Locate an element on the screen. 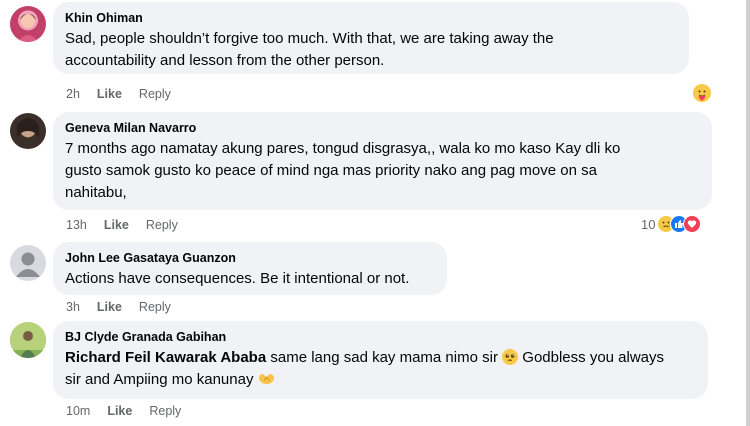  comment-time: 3h is located at coordinates (73, 307).